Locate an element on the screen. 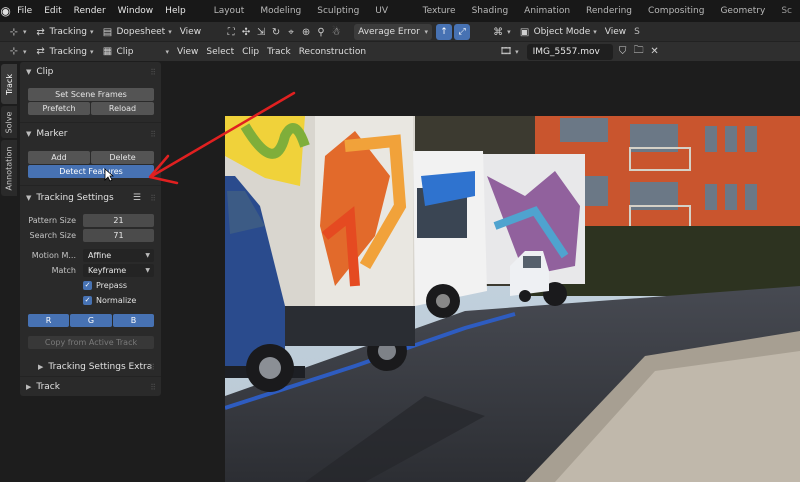  prefetch-button: Prefetch is located at coordinates (59, 108).